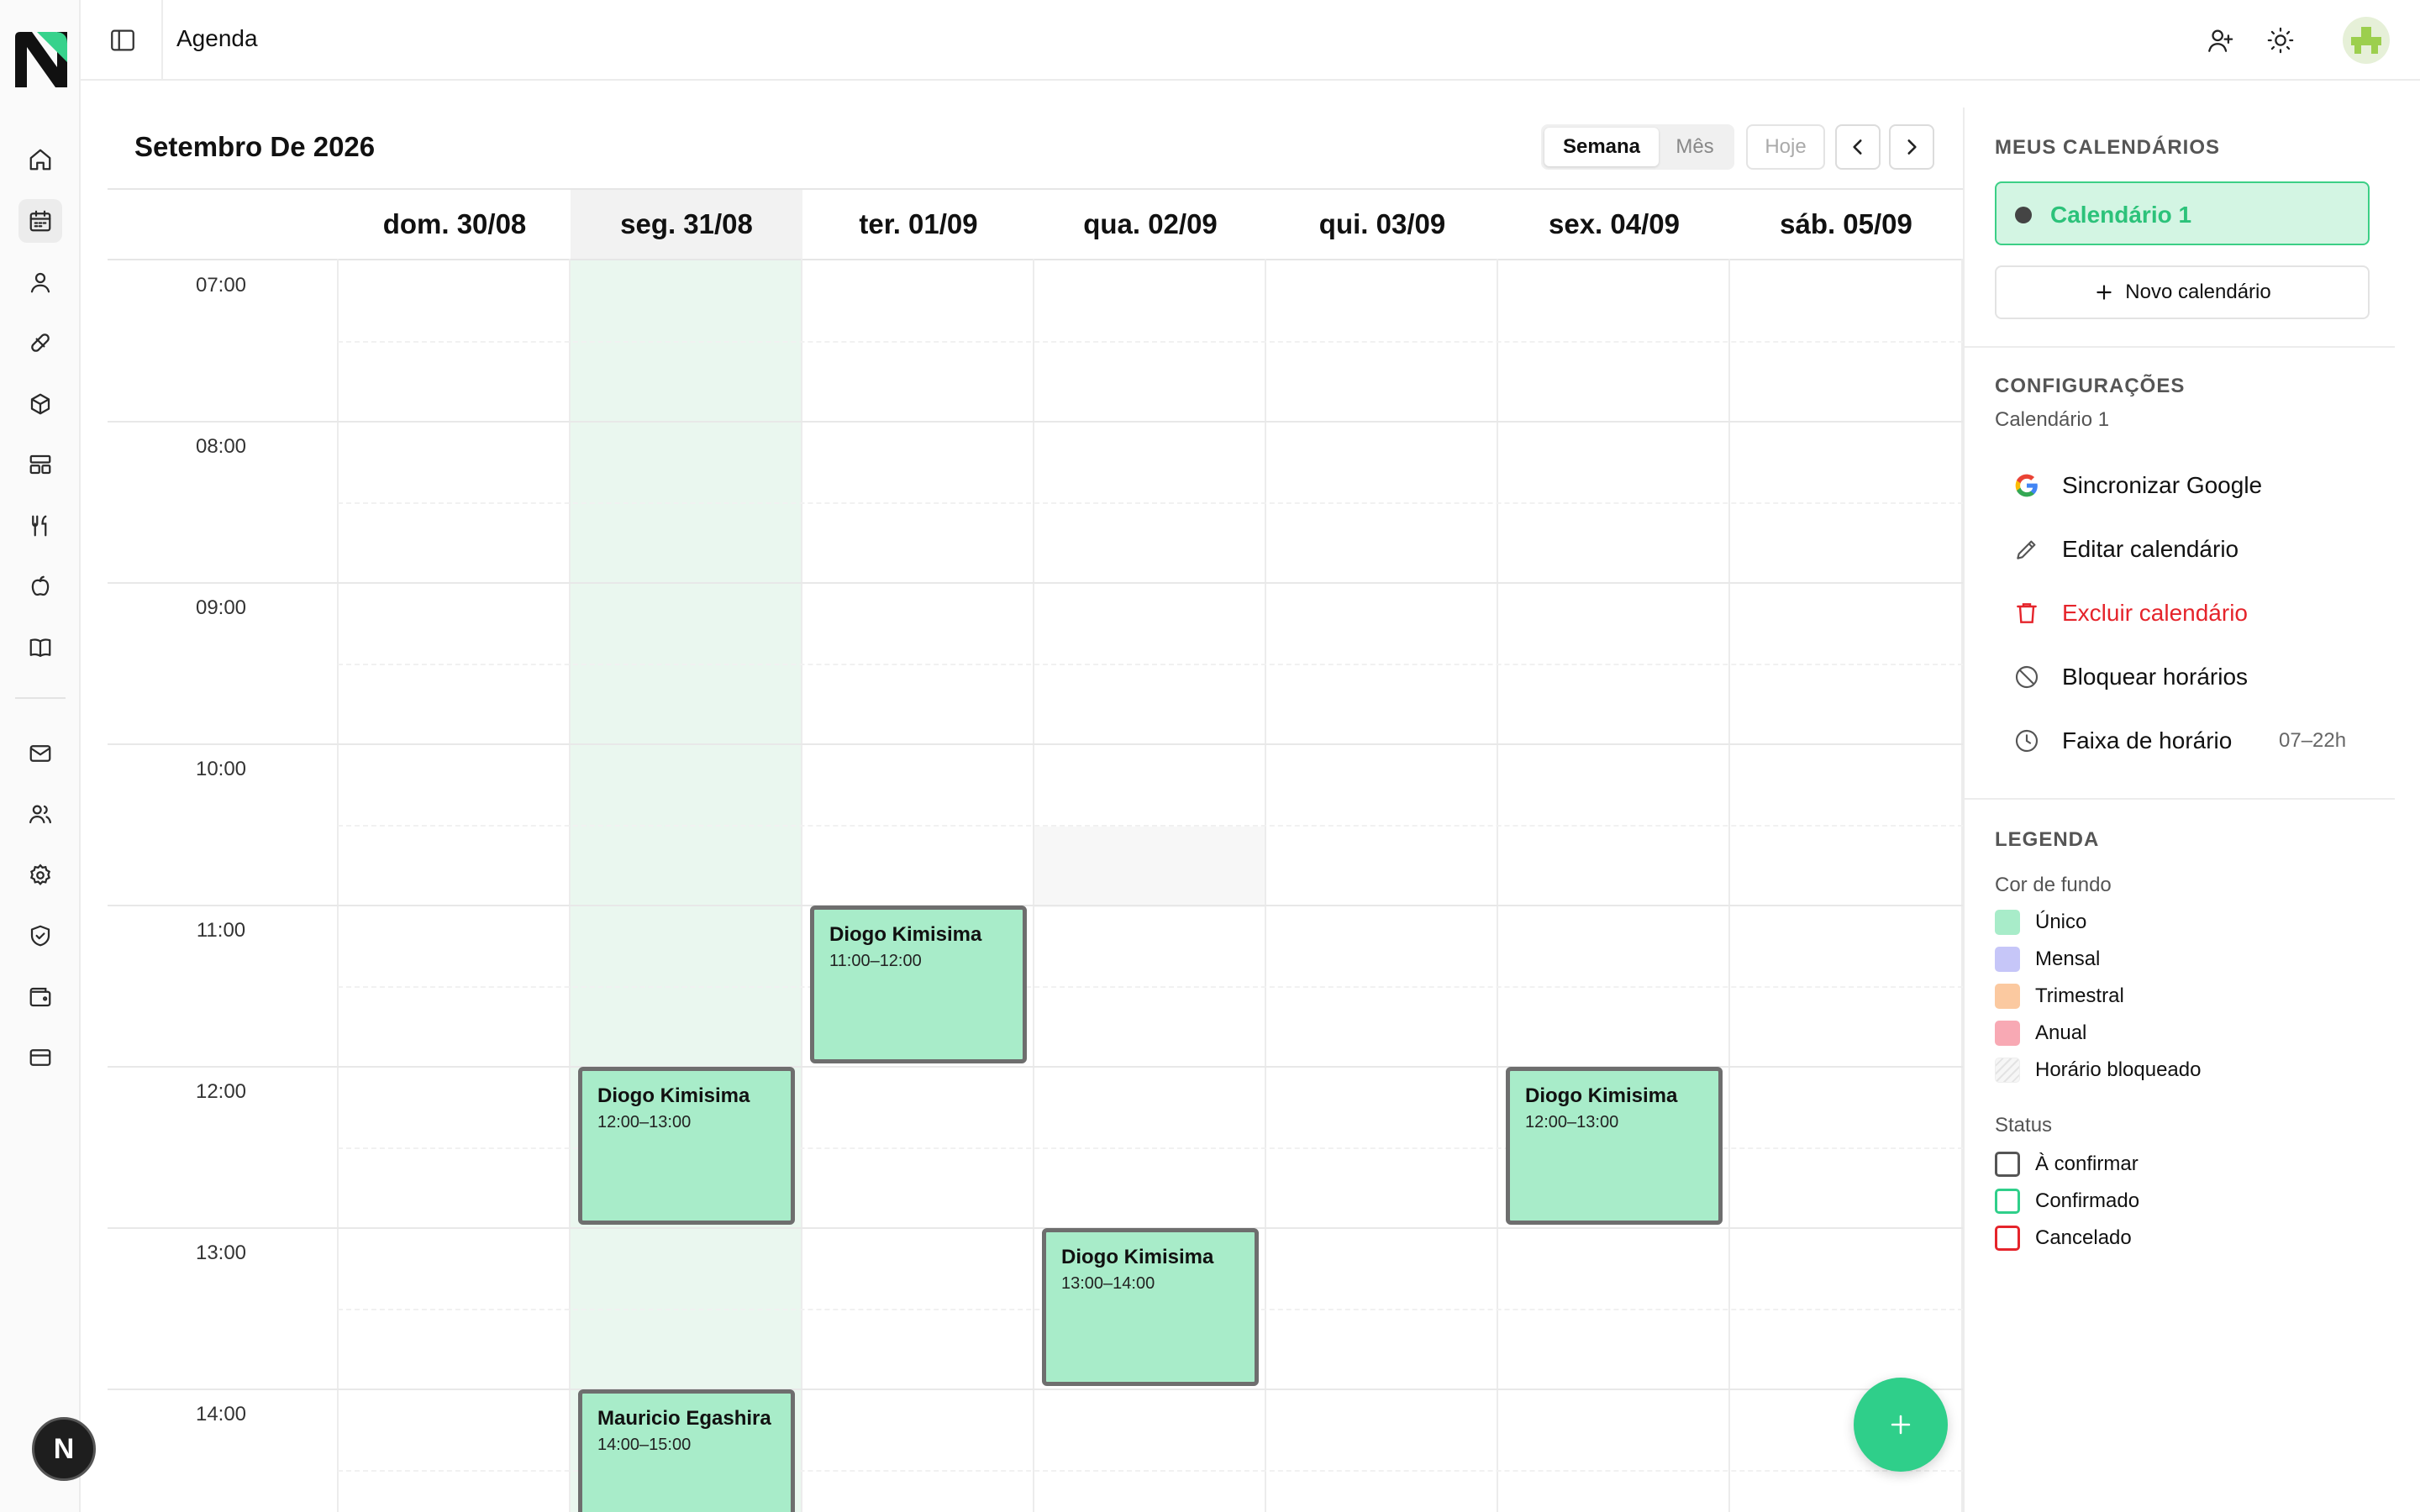  I want to click on today-button: Hoje, so click(1786, 147).